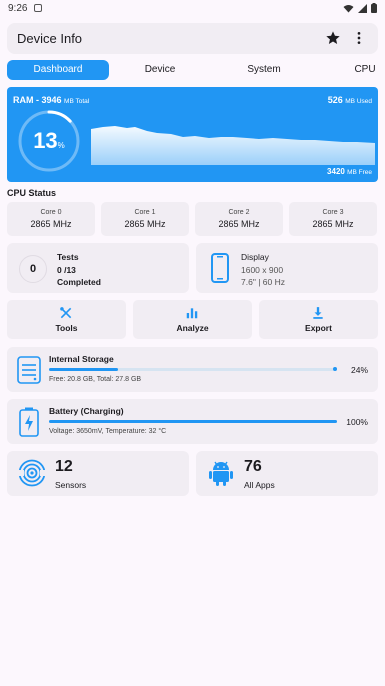  I want to click on sensors-label: Sensors, so click(71, 485).